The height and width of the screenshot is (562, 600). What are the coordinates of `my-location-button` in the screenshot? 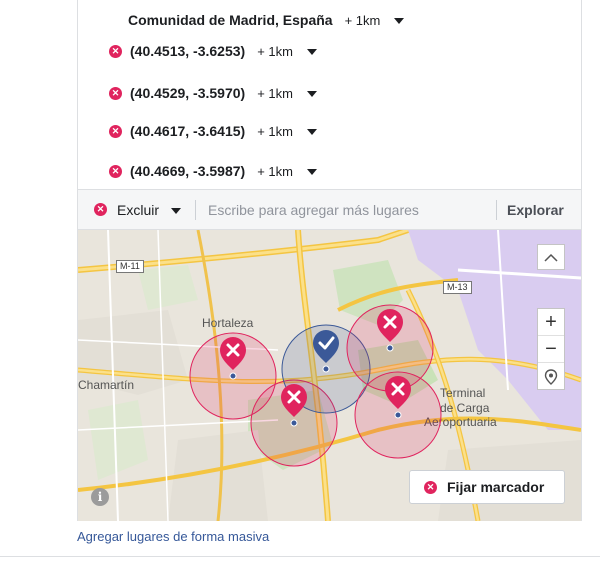 It's located at (551, 376).